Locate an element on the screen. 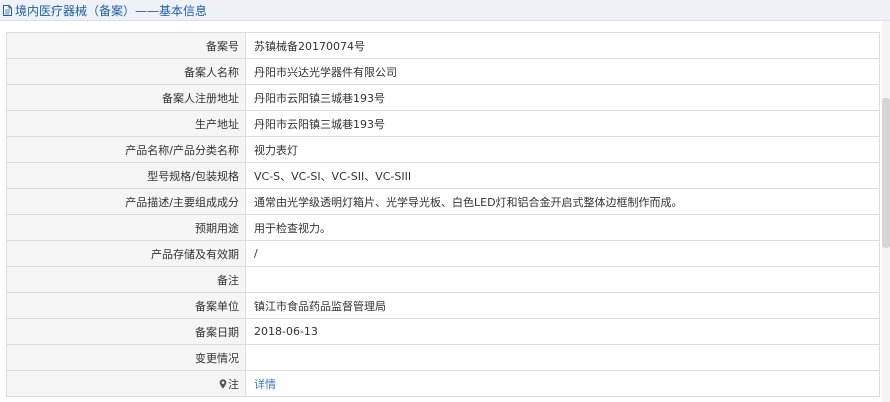 The width and height of the screenshot is (890, 402). document-icon is located at coordinates (7, 10).